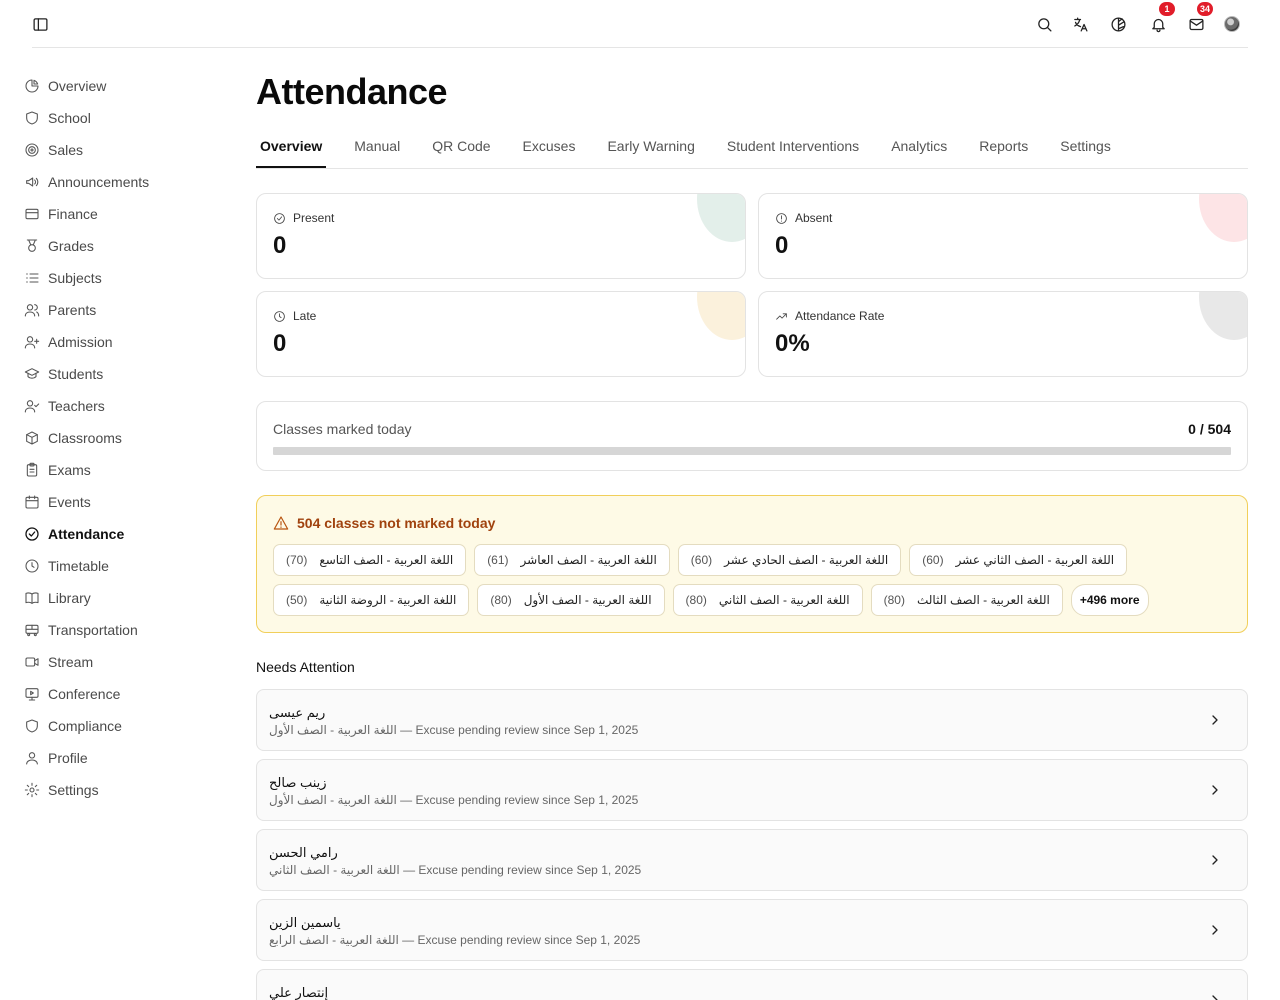 This screenshot has width=1280, height=1000. I want to click on tab-overview: Overview, so click(291, 148).